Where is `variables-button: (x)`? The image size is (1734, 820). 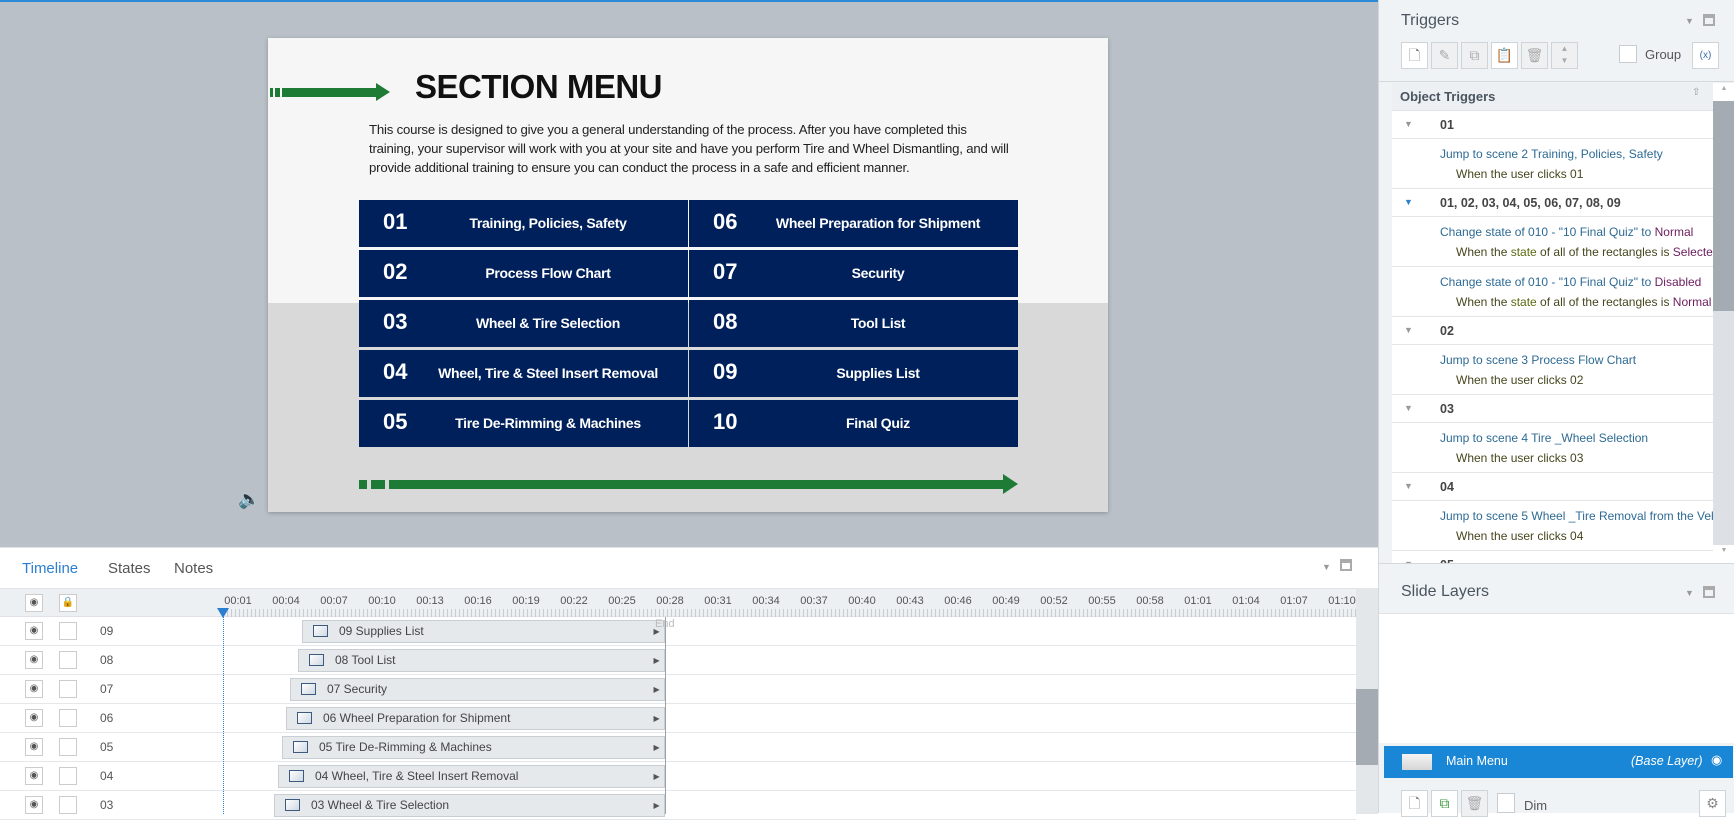 variables-button: (x) is located at coordinates (1705, 55).